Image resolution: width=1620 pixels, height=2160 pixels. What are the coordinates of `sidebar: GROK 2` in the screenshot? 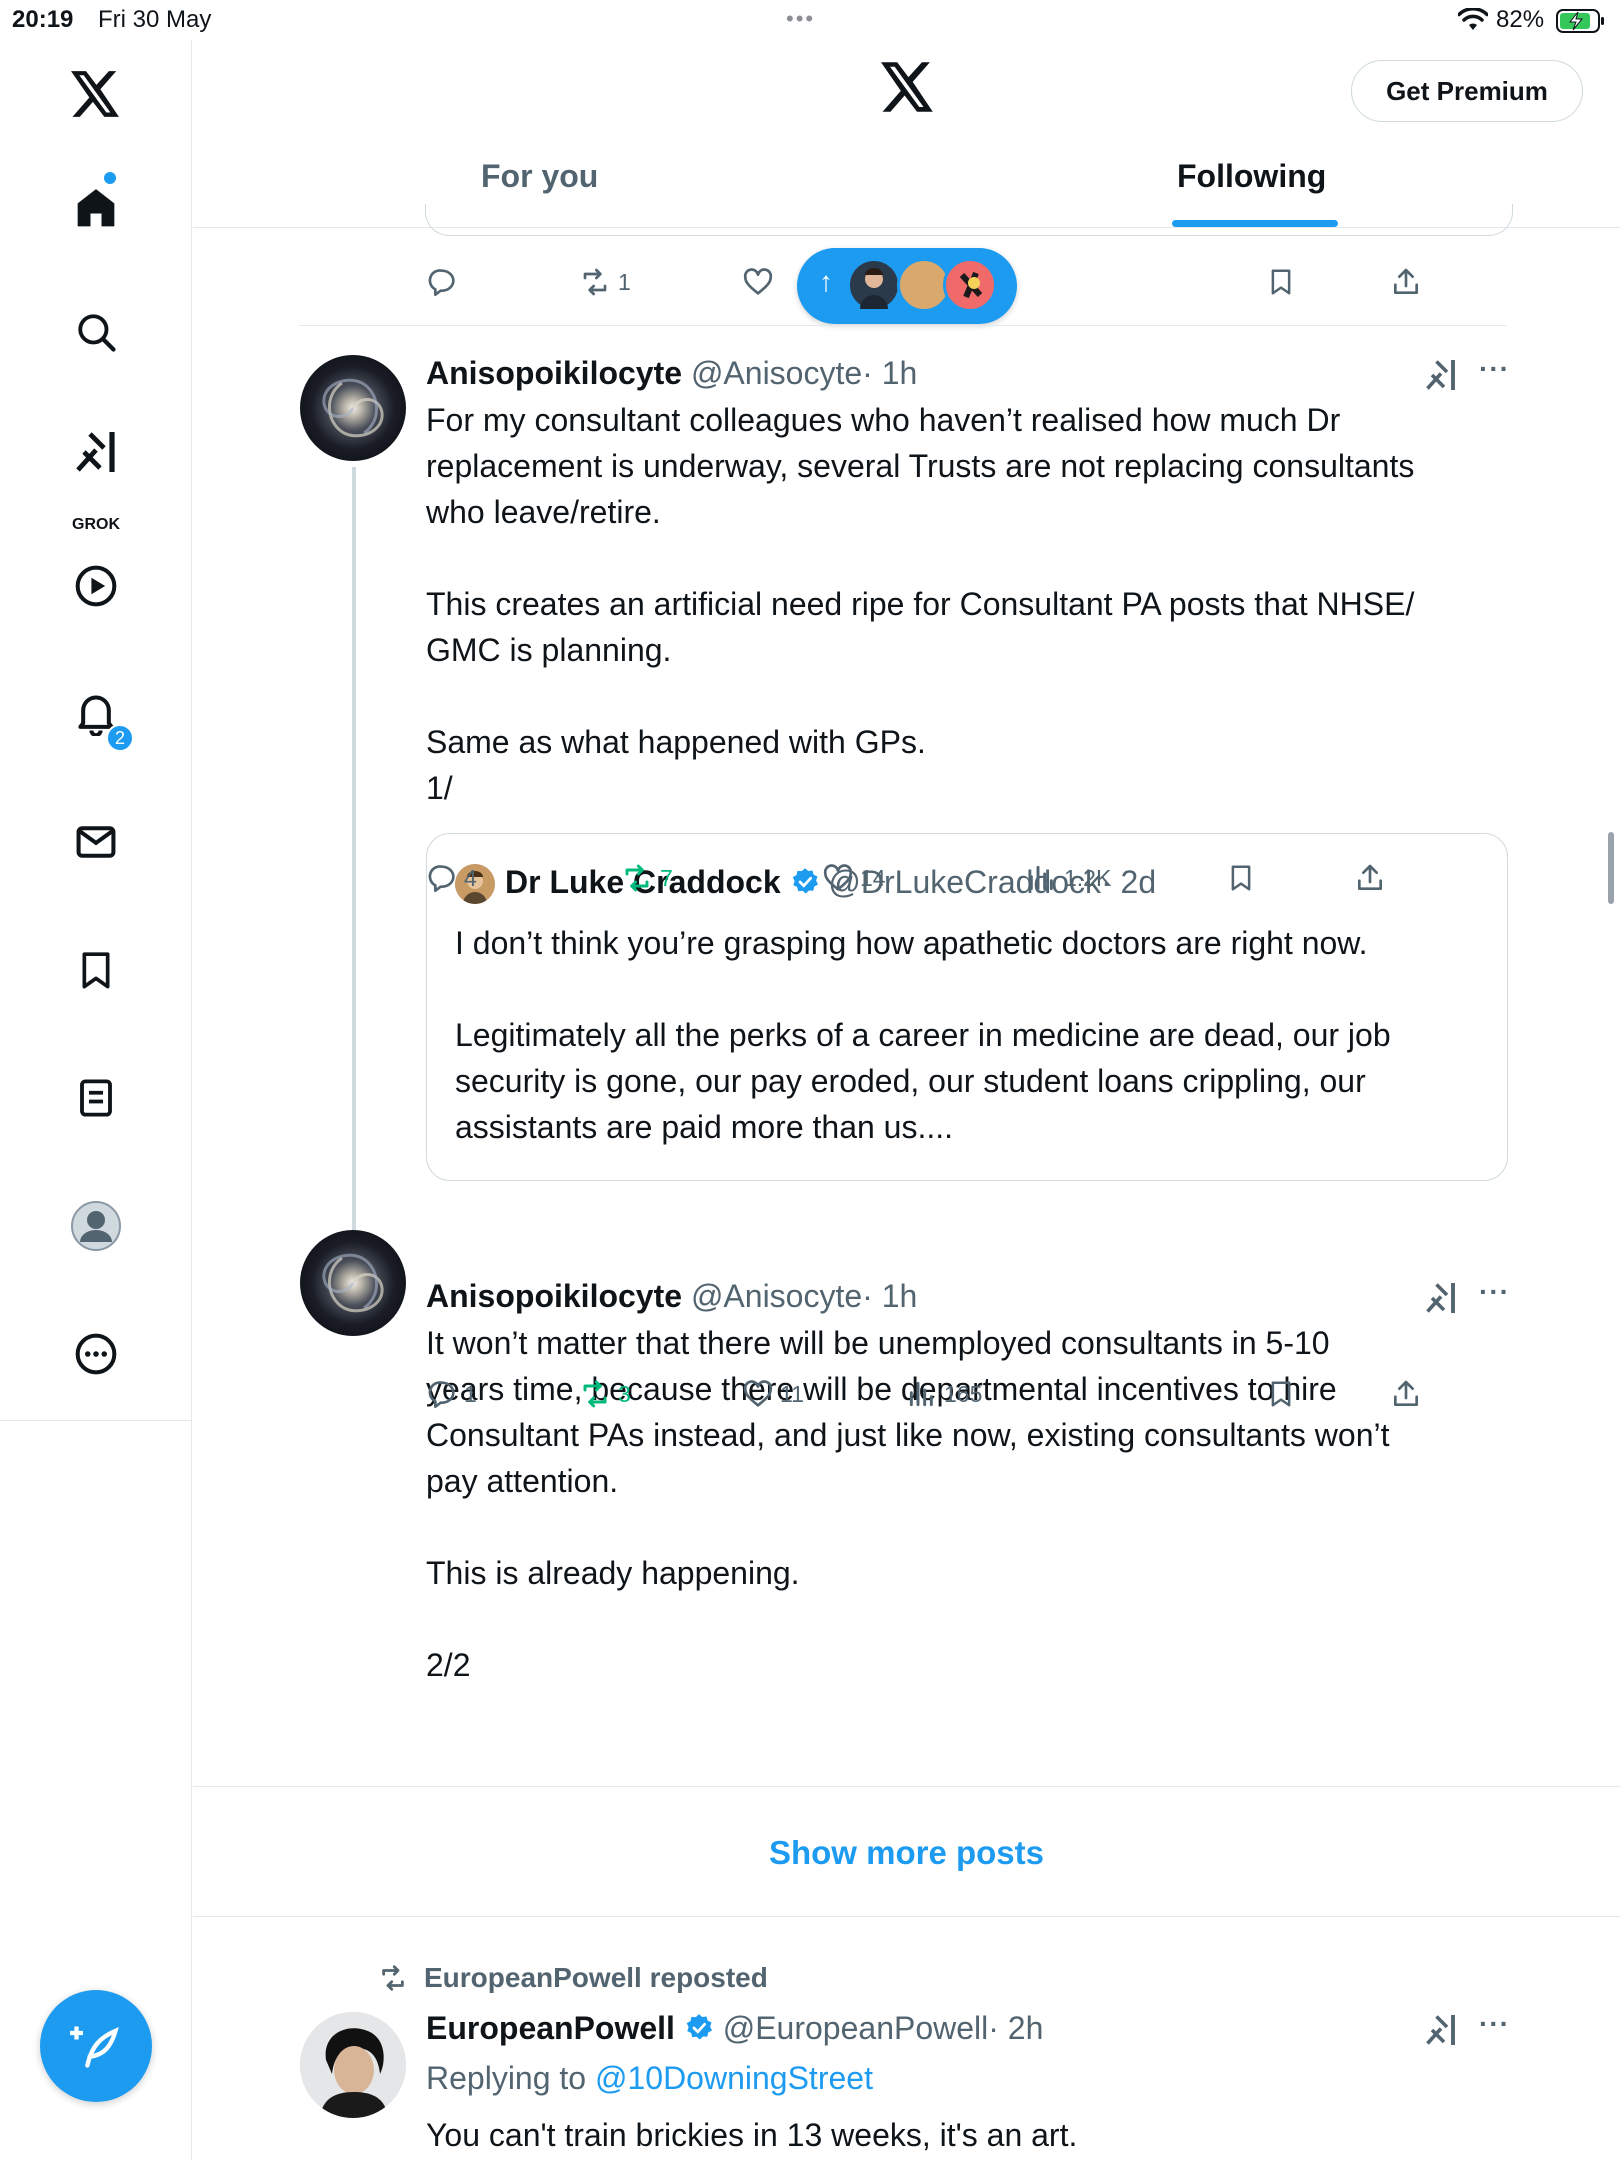 It's located at (96, 1100).